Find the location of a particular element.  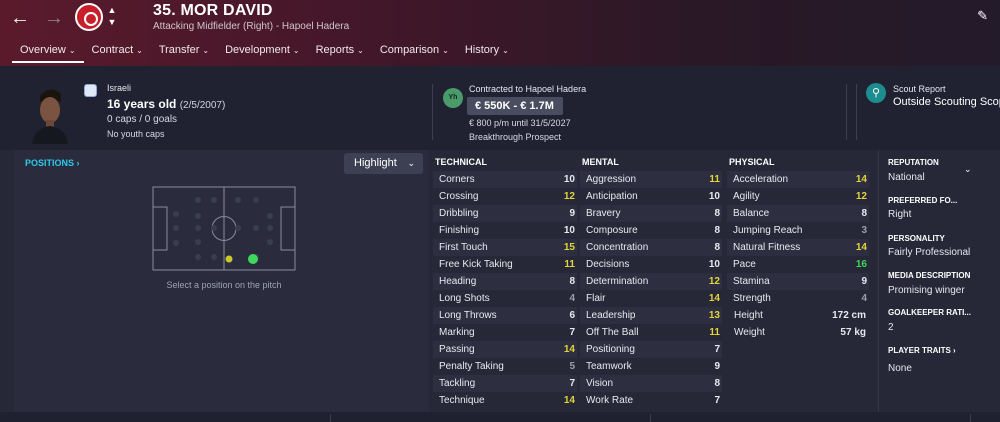

attr-row: Concentration 8 is located at coordinates (651, 247).